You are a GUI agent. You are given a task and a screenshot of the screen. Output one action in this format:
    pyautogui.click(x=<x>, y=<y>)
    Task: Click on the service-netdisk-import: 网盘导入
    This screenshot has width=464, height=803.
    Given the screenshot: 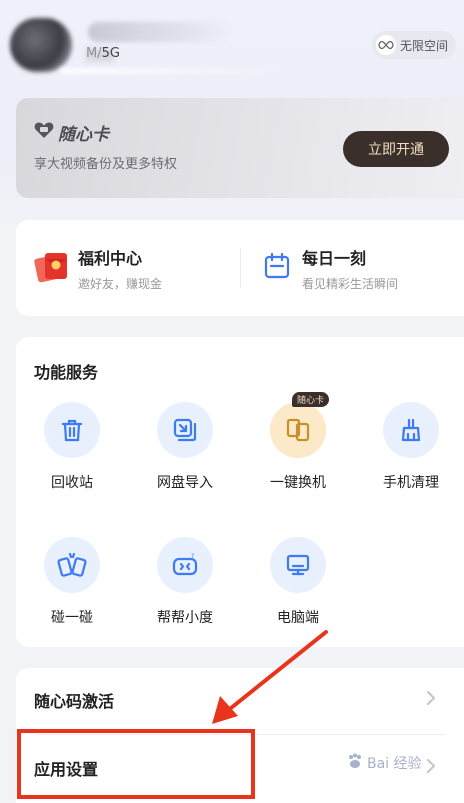 What is the action you would take?
    pyautogui.click(x=185, y=447)
    